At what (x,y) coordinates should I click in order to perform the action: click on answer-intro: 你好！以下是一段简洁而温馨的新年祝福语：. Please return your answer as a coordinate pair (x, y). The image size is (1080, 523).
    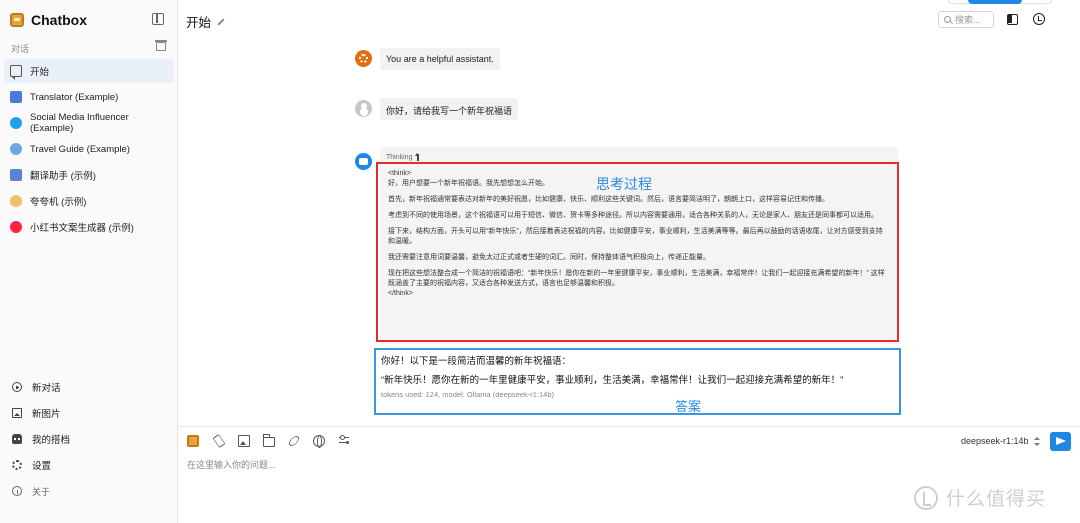
    Looking at the image, I should click on (476, 361).